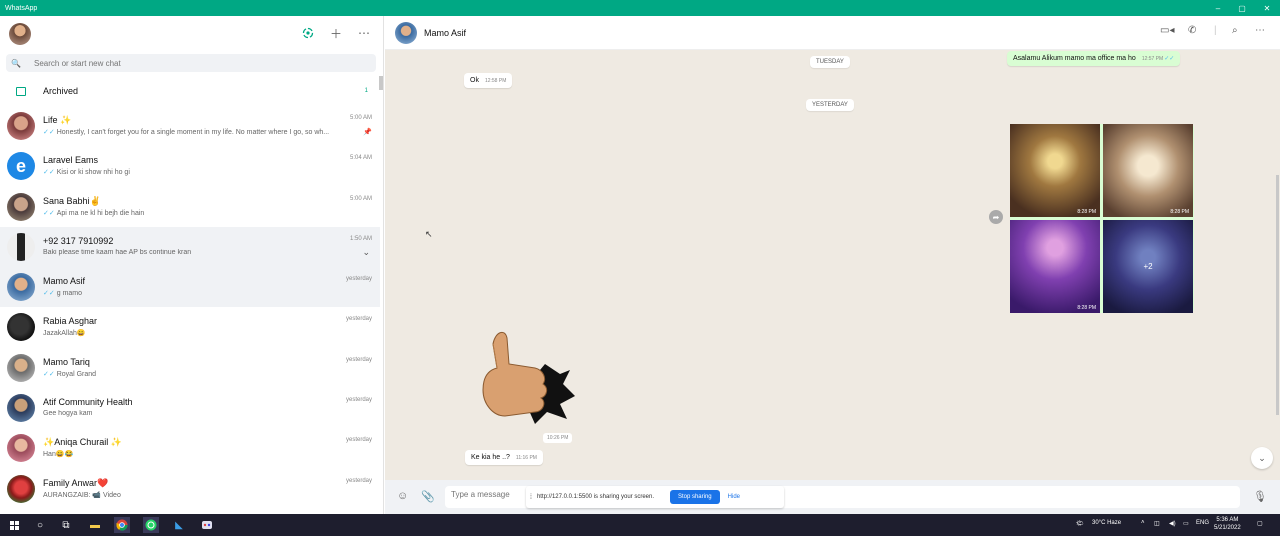 The height and width of the screenshot is (536, 1280). What do you see at coordinates (1167, 30) in the screenshot?
I see `video-call-icon: ▭◂` at bounding box center [1167, 30].